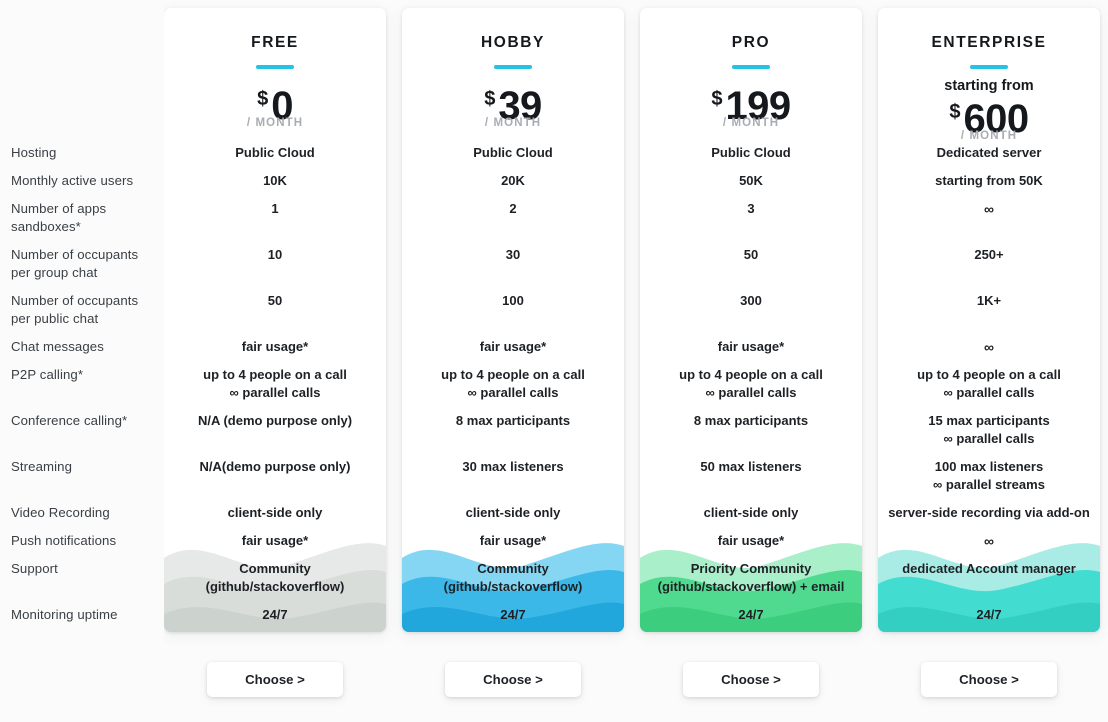  What do you see at coordinates (513, 180) in the screenshot?
I see `feature-value-line: 20K` at bounding box center [513, 180].